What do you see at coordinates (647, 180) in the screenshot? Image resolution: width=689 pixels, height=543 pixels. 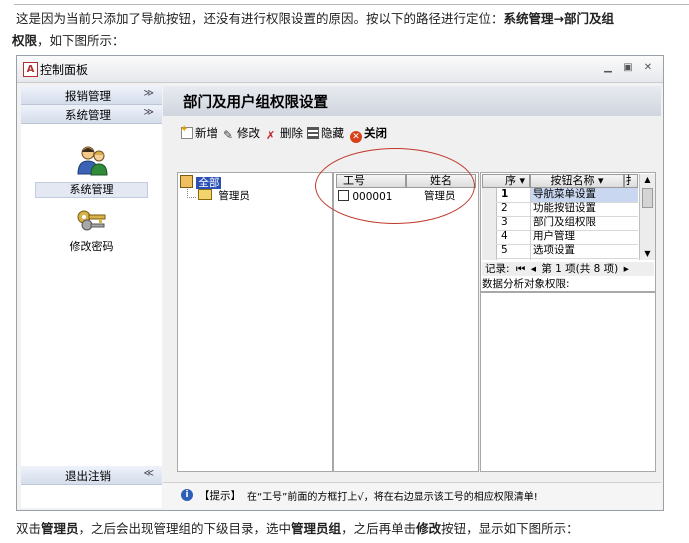 I see `scroll-up-icon: ▲` at bounding box center [647, 180].